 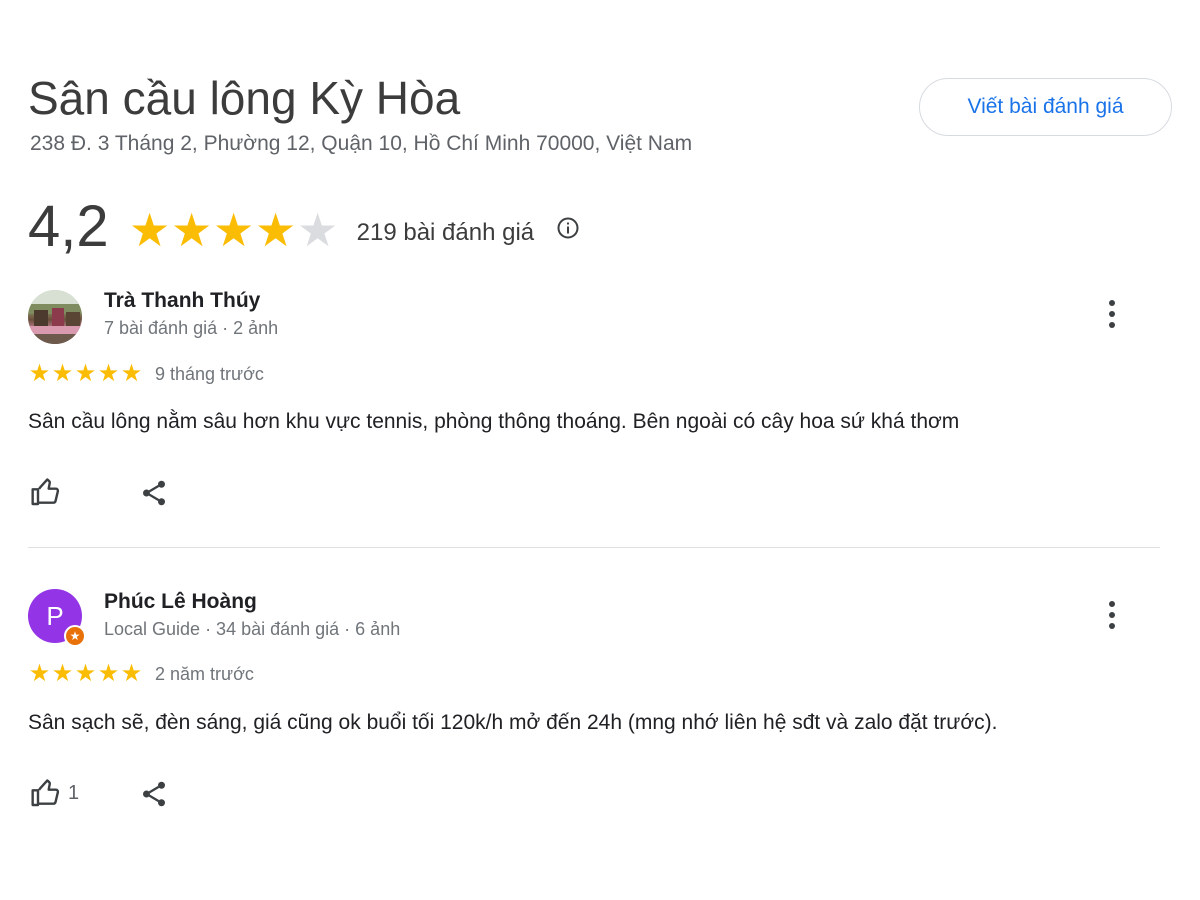 I want to click on rating-value: 4,2, so click(x=68, y=226).